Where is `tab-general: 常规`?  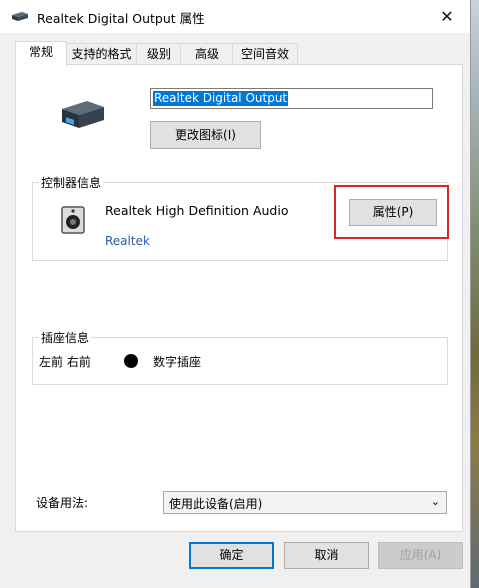 tab-general: 常规 is located at coordinates (41, 53).